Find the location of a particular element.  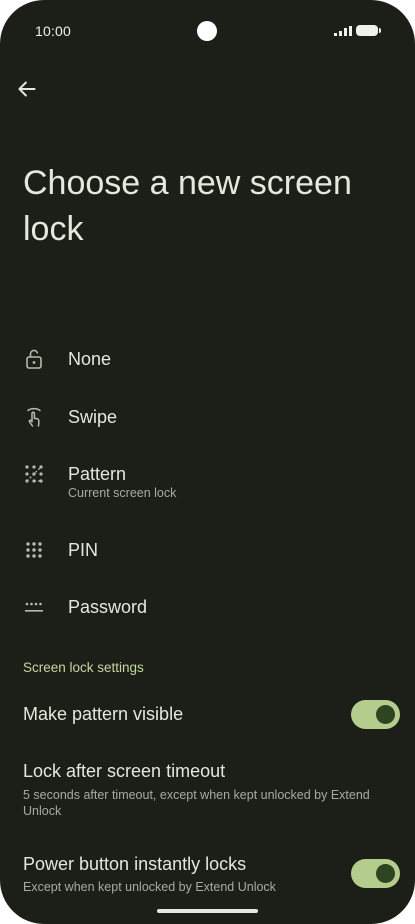

option-none: None is located at coordinates (207, 360).